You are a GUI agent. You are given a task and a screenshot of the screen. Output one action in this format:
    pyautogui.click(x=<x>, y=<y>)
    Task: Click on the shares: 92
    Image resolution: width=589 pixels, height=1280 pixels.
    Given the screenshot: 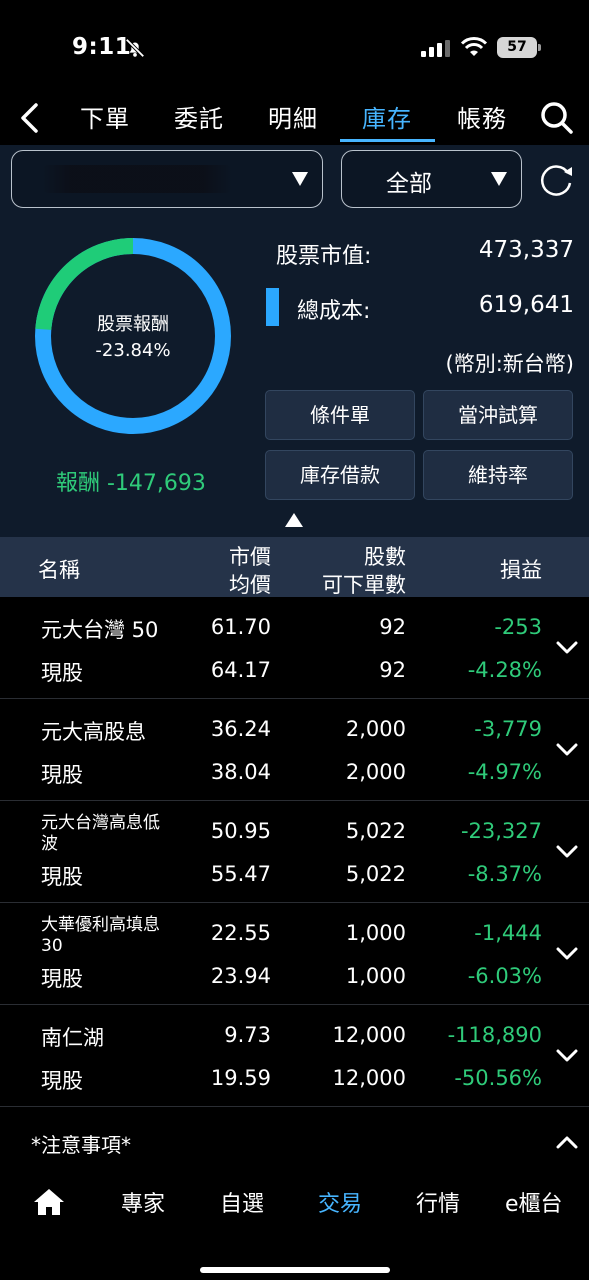 What is the action you would take?
    pyautogui.click(x=392, y=627)
    